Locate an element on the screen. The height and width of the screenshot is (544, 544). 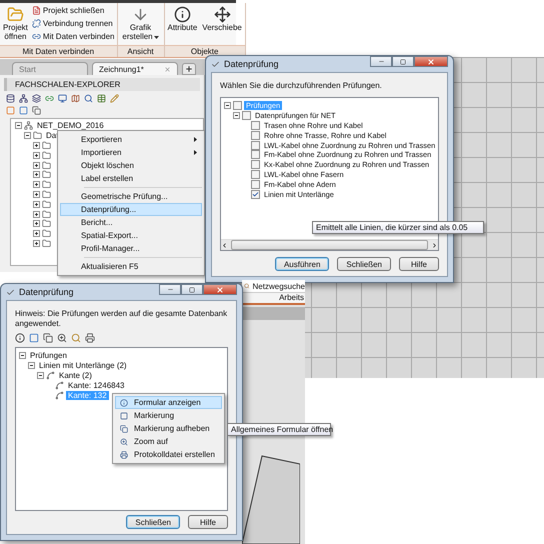
info-icon is located at coordinates (182, 14).